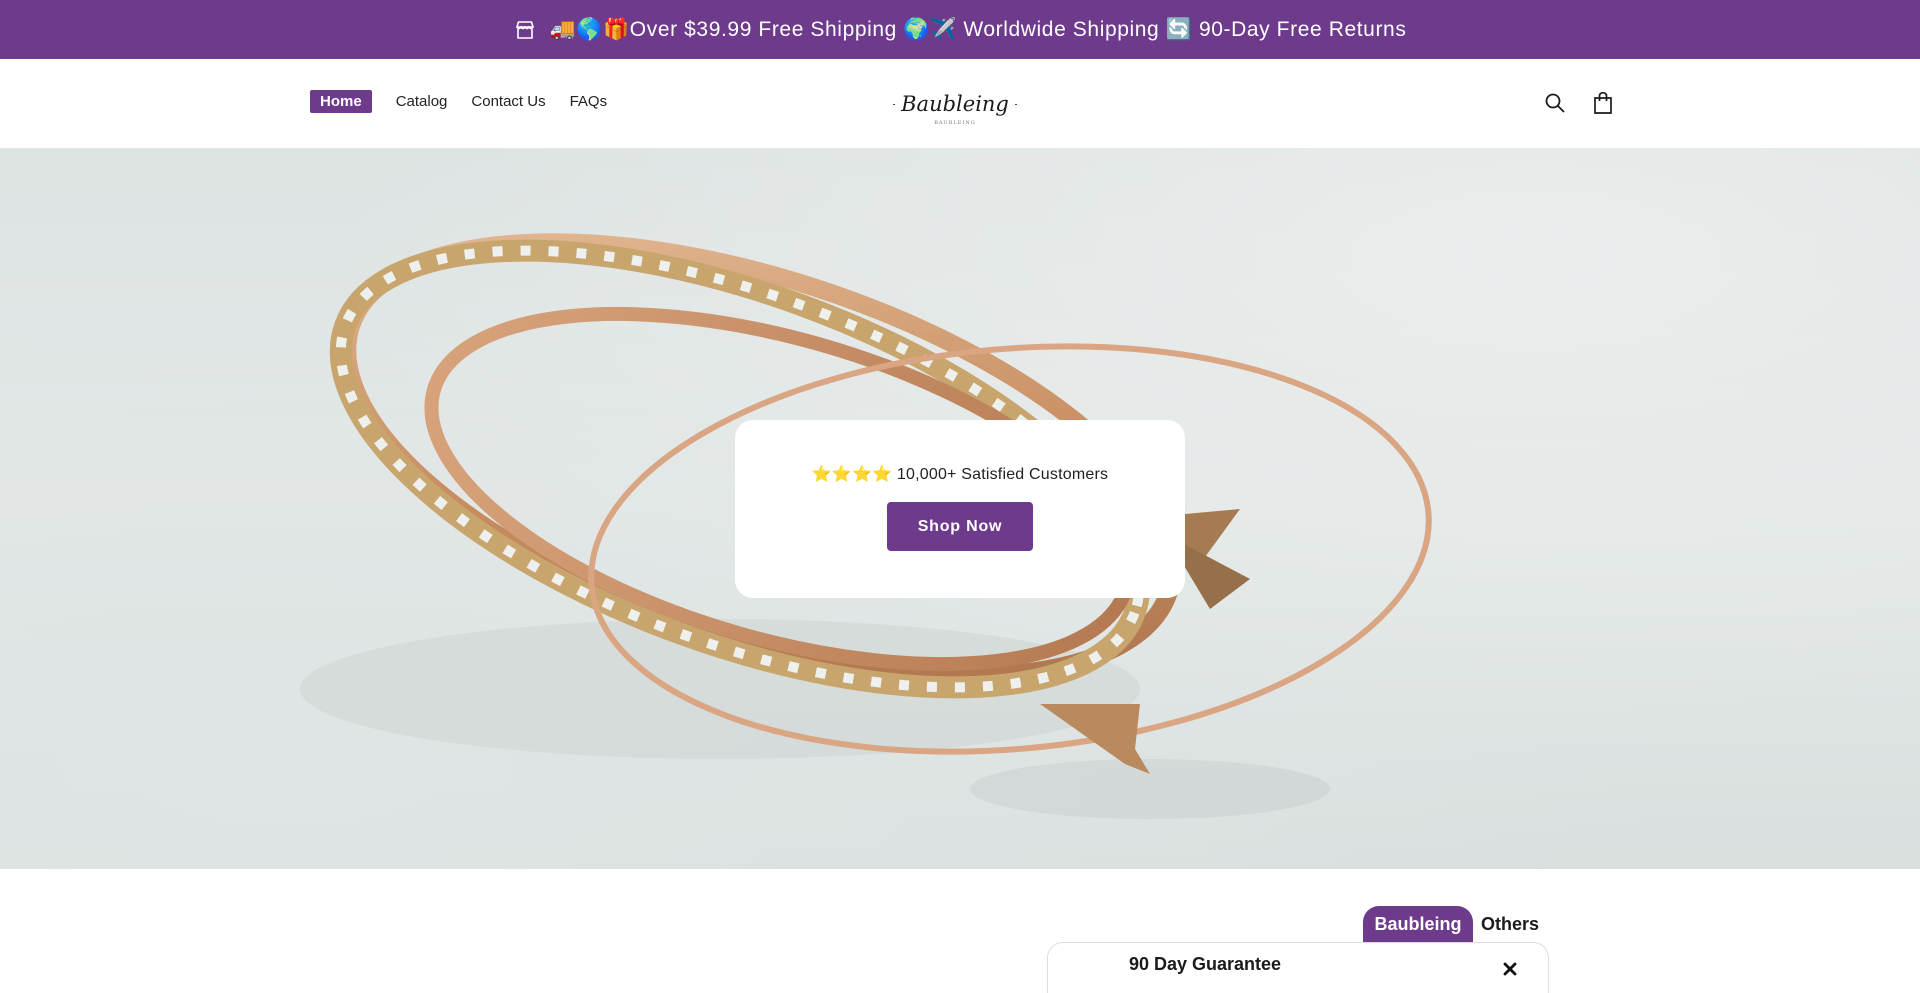  What do you see at coordinates (1510, 923) in the screenshot?
I see `others-column-label: Others` at bounding box center [1510, 923].